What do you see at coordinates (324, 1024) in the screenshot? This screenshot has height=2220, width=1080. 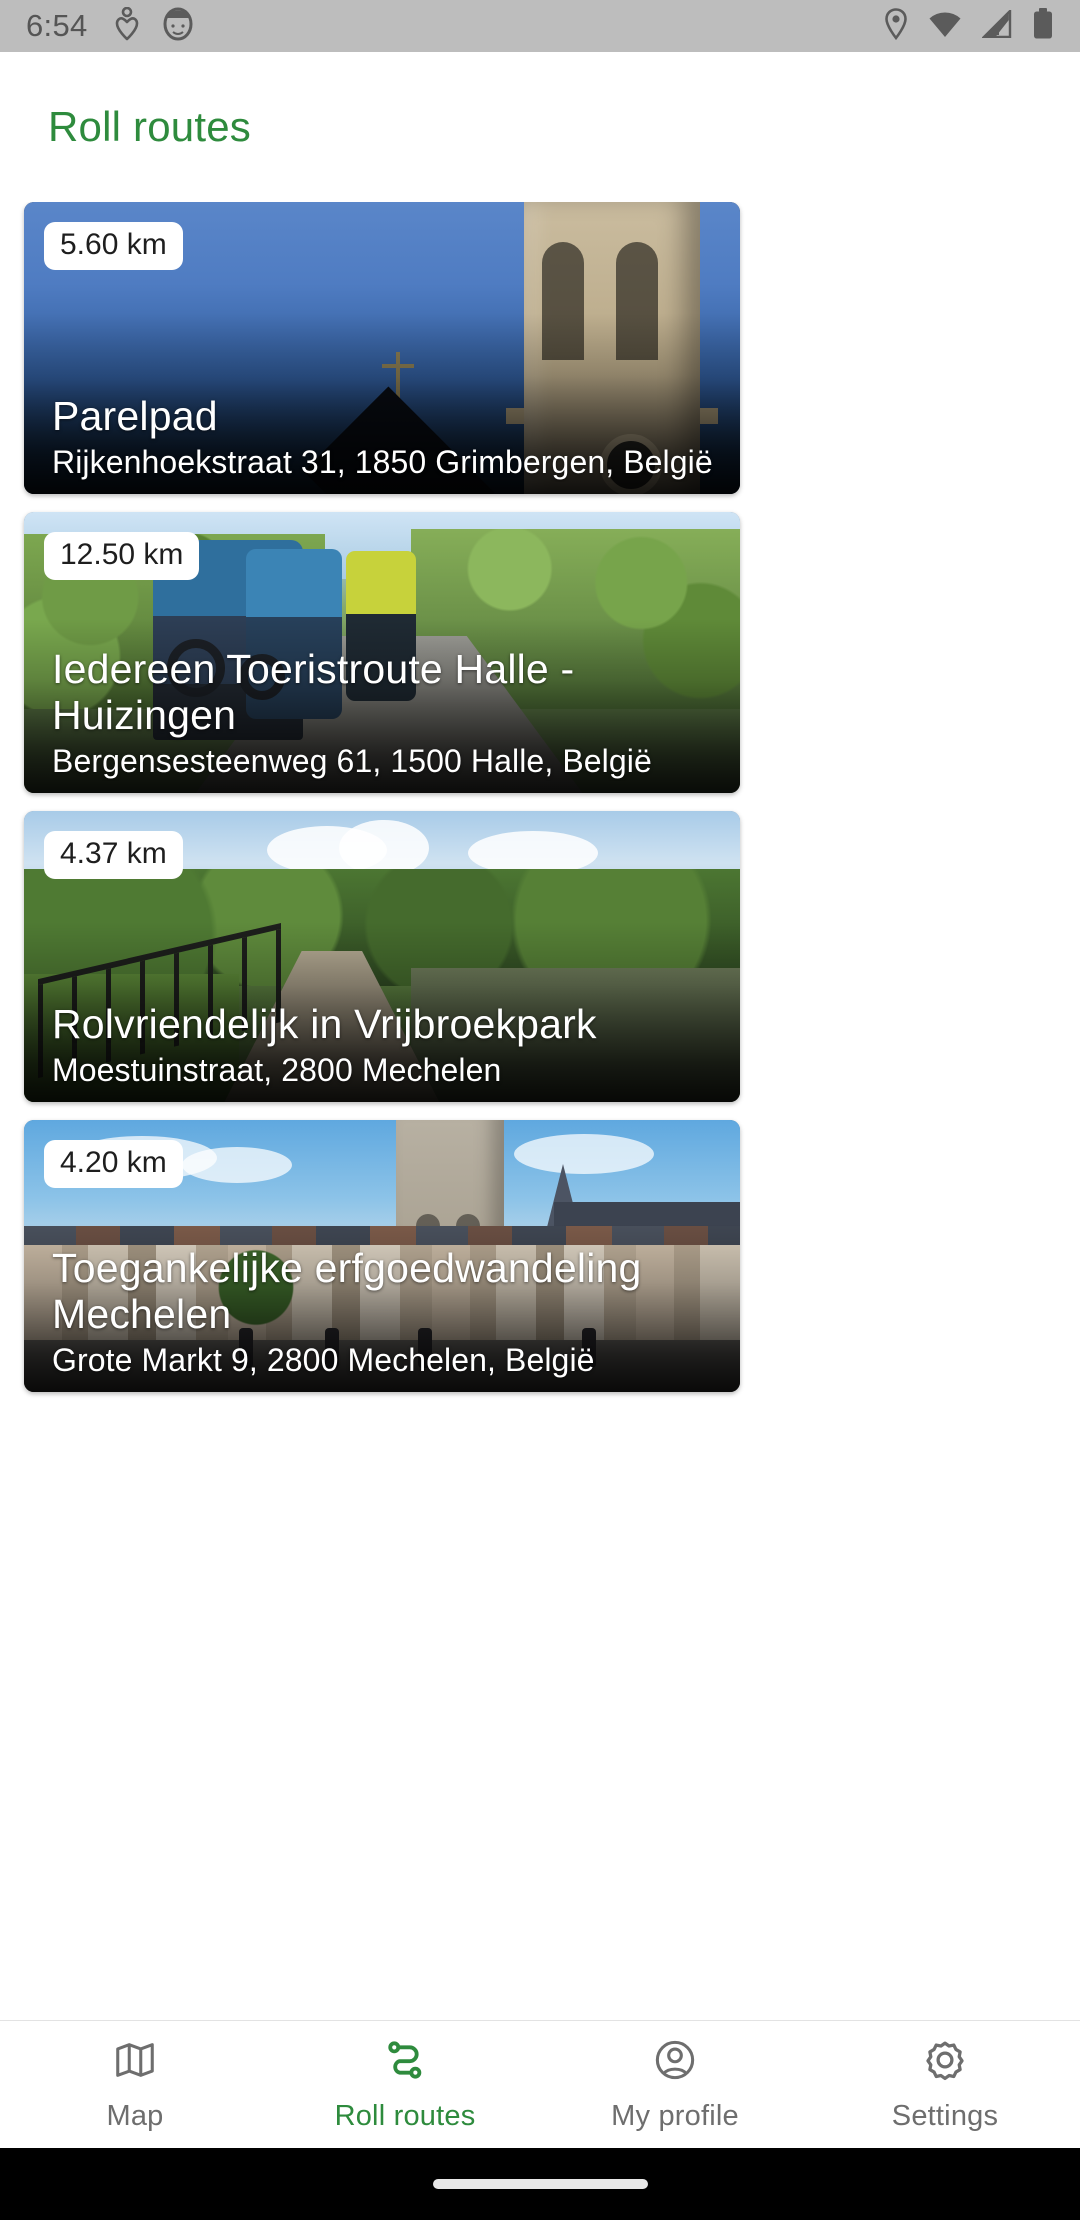 I see `route-title: Rolvriendelijk in Vrijbroekpark` at bounding box center [324, 1024].